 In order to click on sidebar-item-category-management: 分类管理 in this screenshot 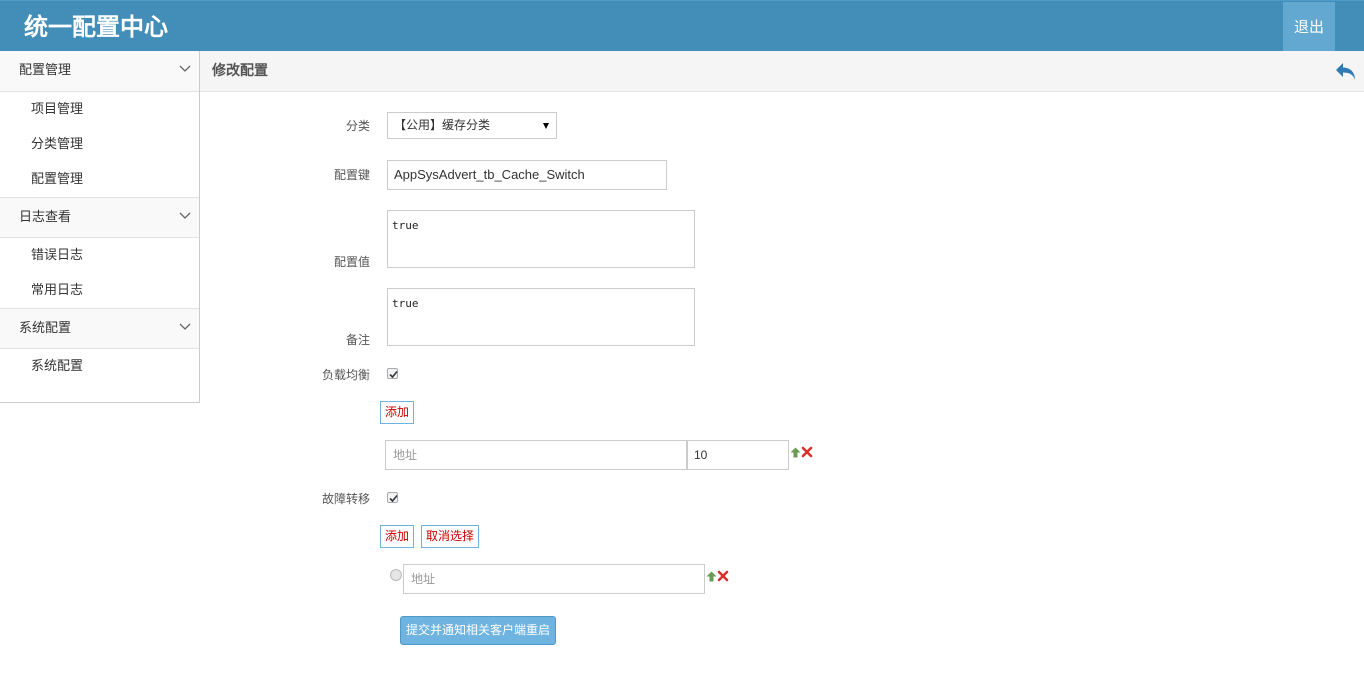, I will do `click(99, 144)`.